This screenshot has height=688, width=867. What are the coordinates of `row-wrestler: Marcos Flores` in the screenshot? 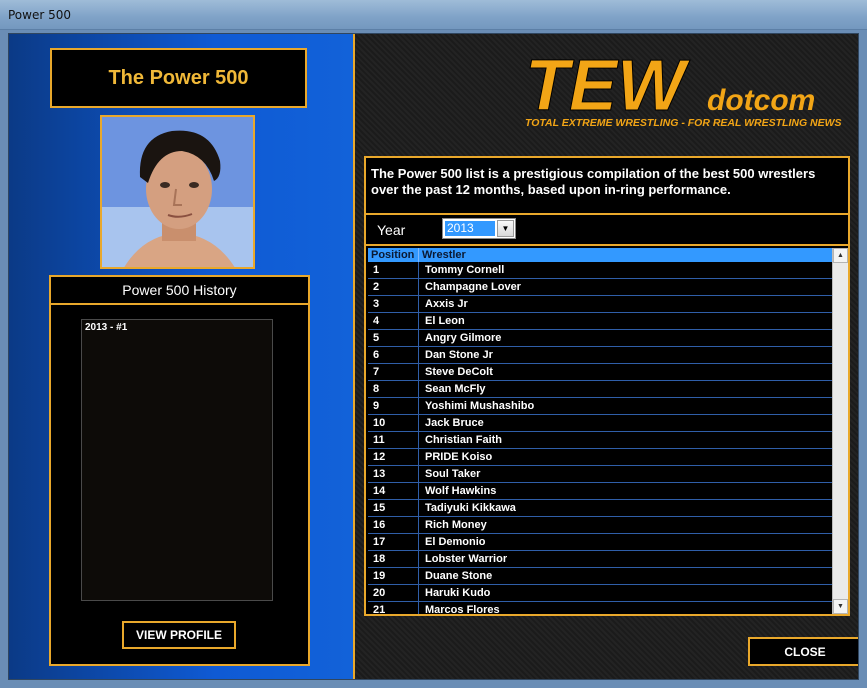 It's located at (462, 609).